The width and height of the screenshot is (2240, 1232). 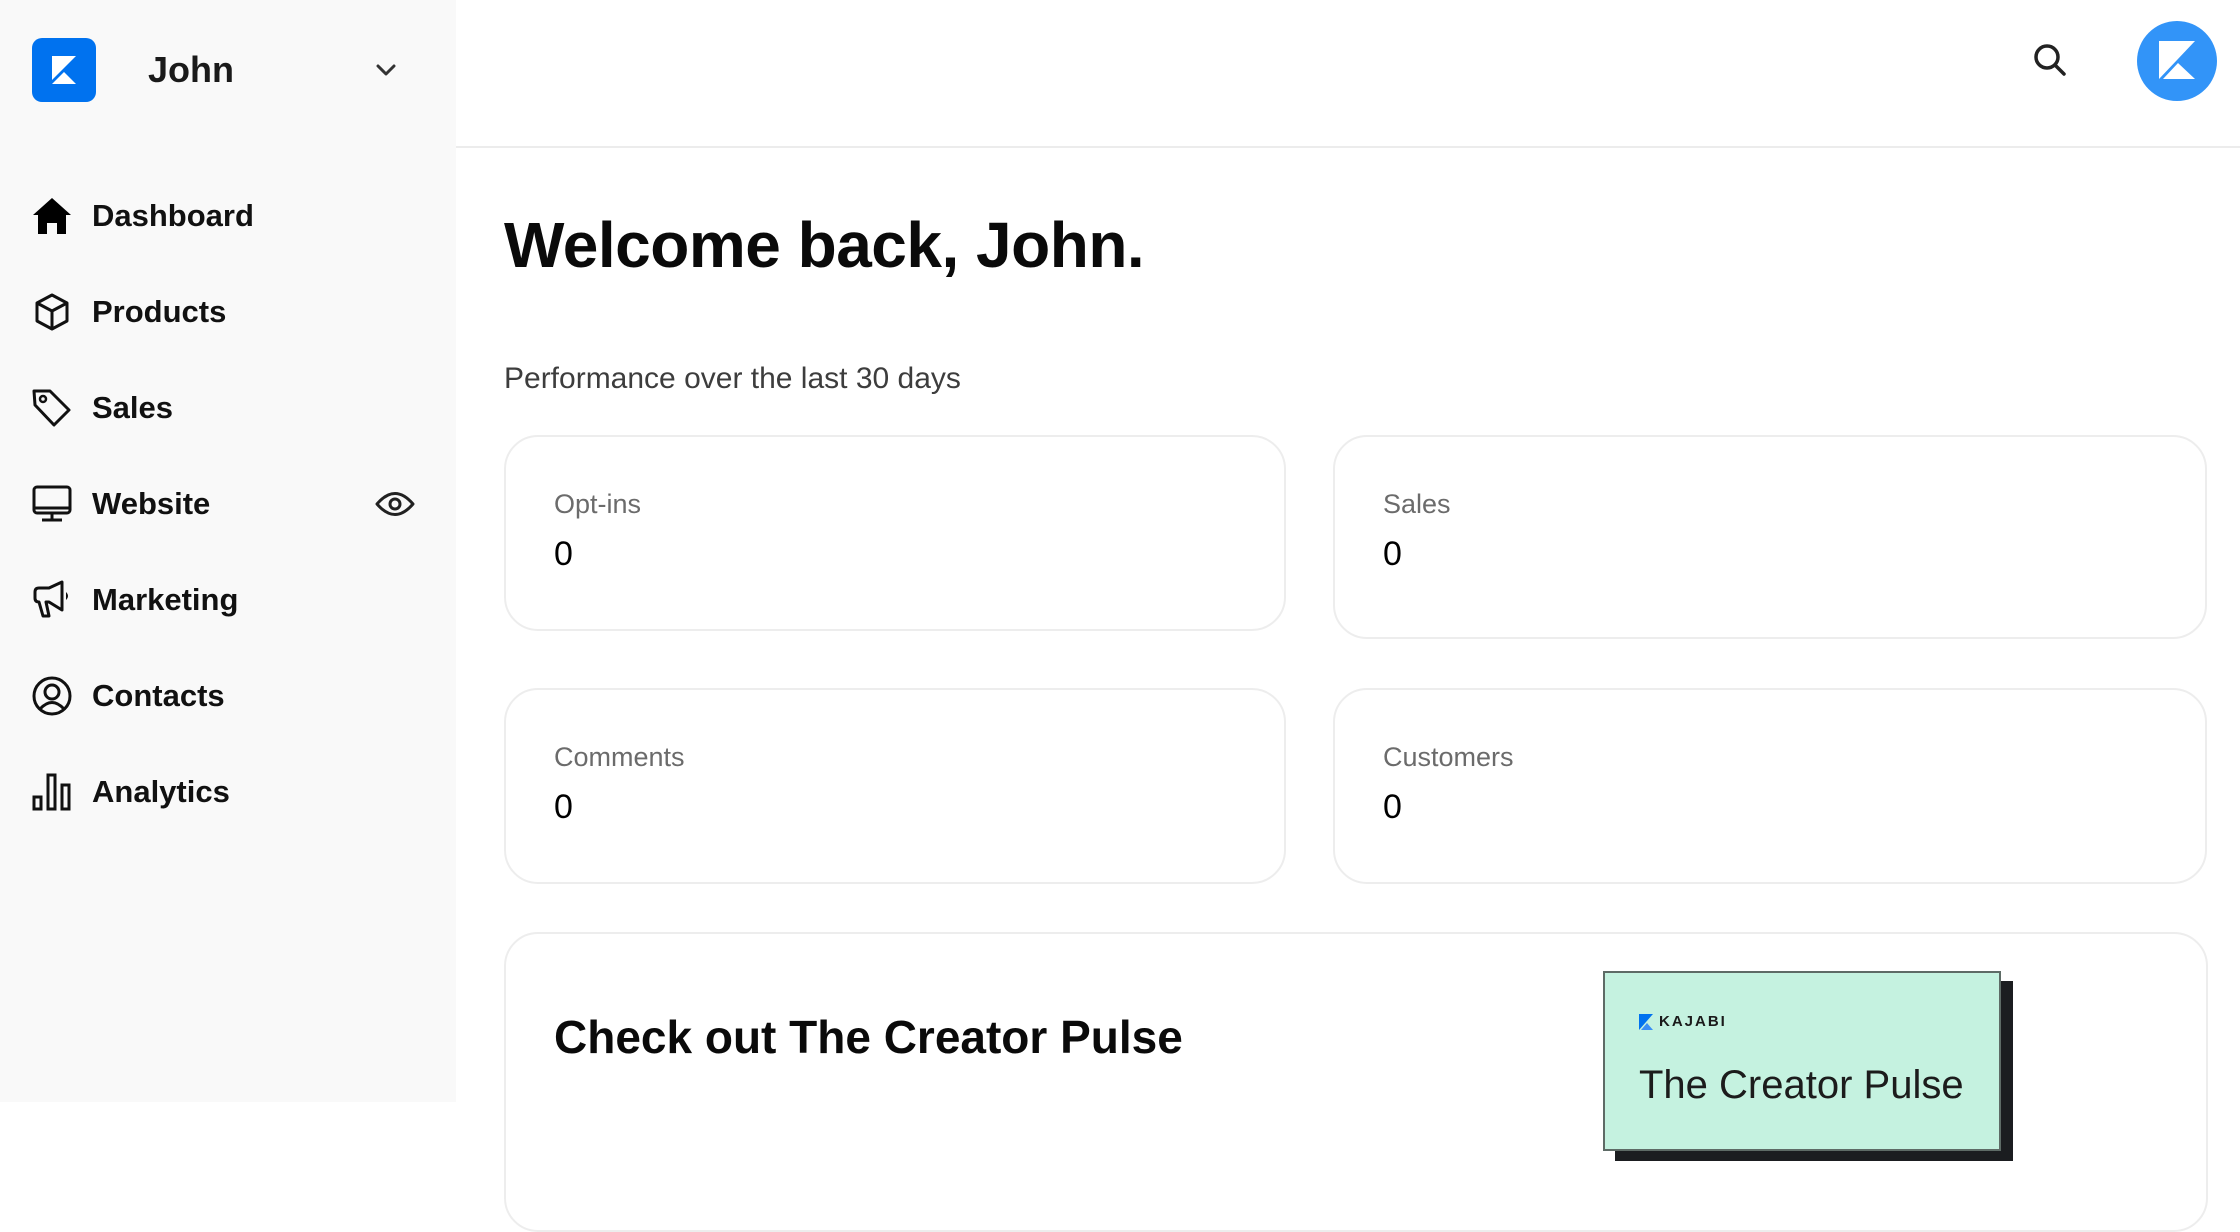 I want to click on eye-icon, so click(x=395, y=504).